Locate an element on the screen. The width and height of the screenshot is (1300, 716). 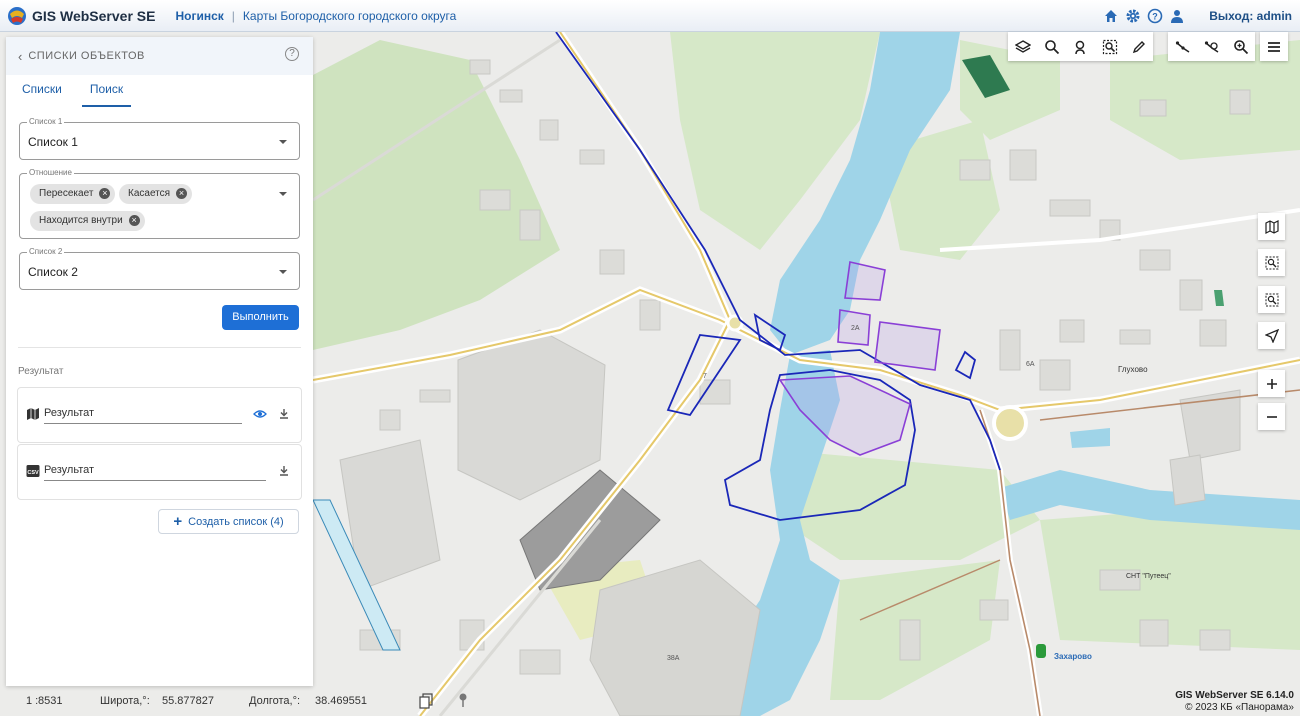
list2-value: Список 2 is located at coordinates (53, 272).